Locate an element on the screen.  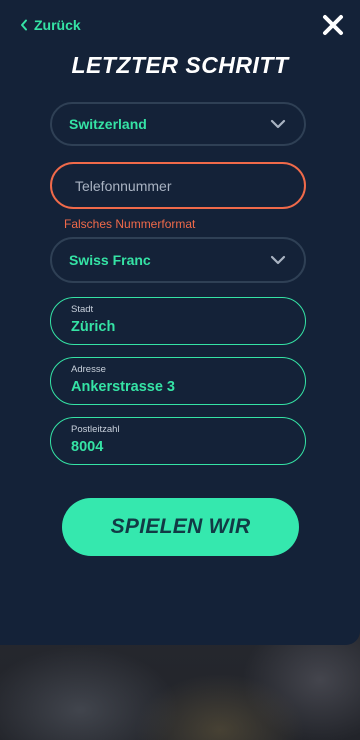
phone-input is located at coordinates (178, 185).